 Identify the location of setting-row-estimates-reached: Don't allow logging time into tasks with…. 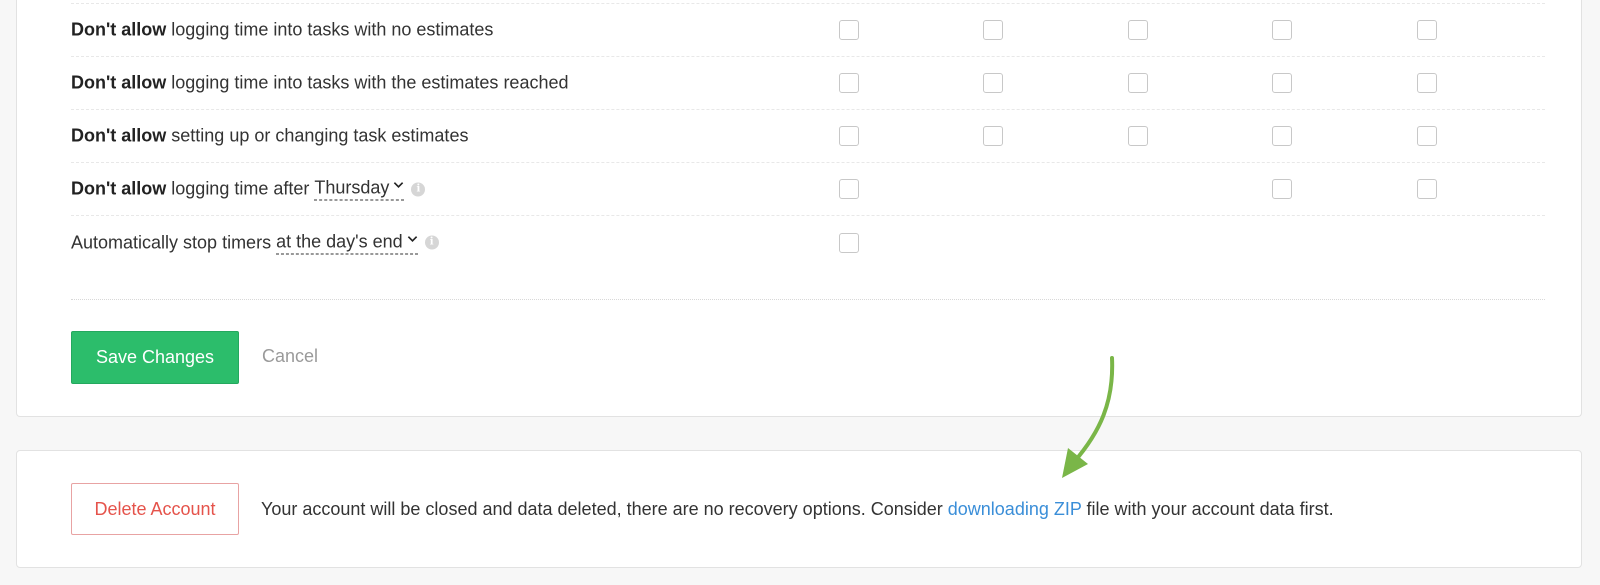
(808, 83).